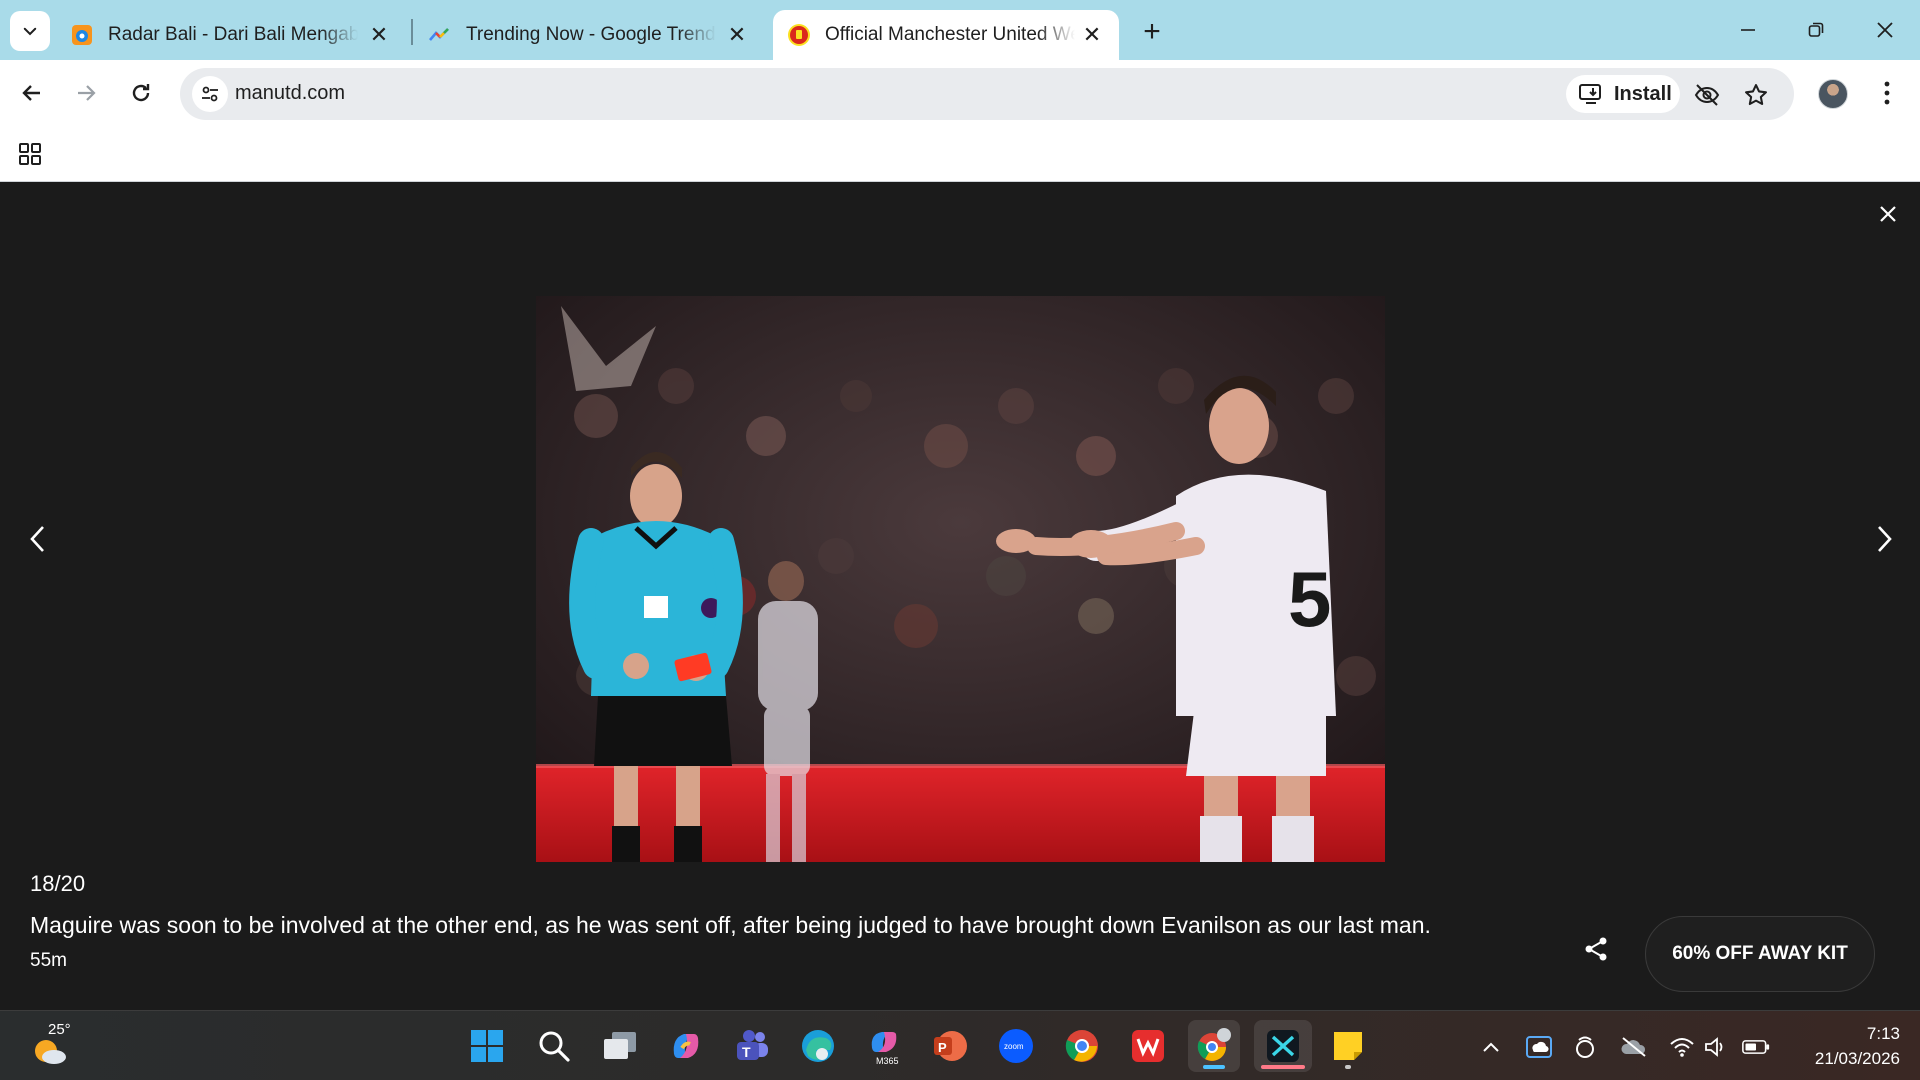 The height and width of the screenshot is (1080, 1920). Describe the element at coordinates (1845, 1046) in the screenshot. I see `system-clock: 7:13 21/03/2026` at that location.